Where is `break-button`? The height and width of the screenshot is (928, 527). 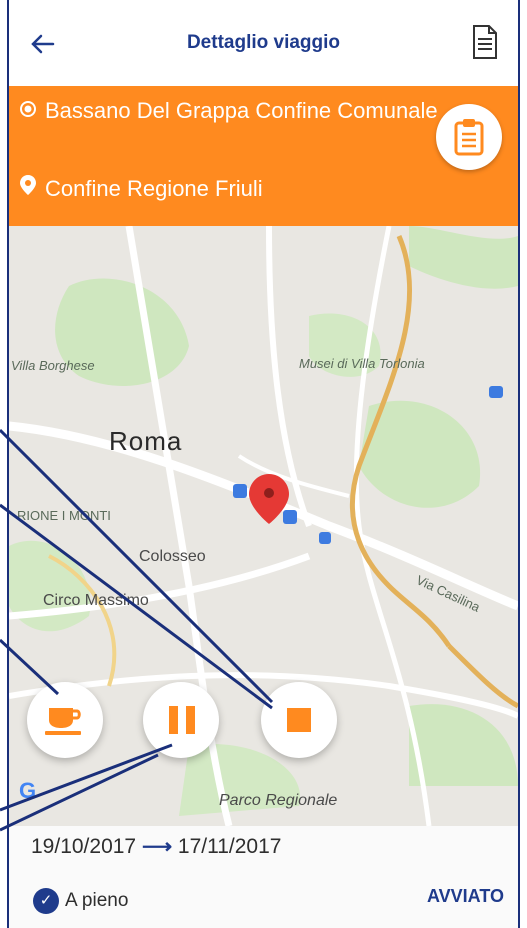 break-button is located at coordinates (65, 720).